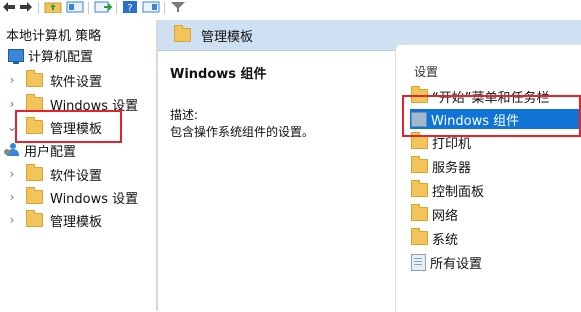 The width and height of the screenshot is (581, 312). I want to click on tree-item-software-settings: › 软件设置, so click(54, 80).